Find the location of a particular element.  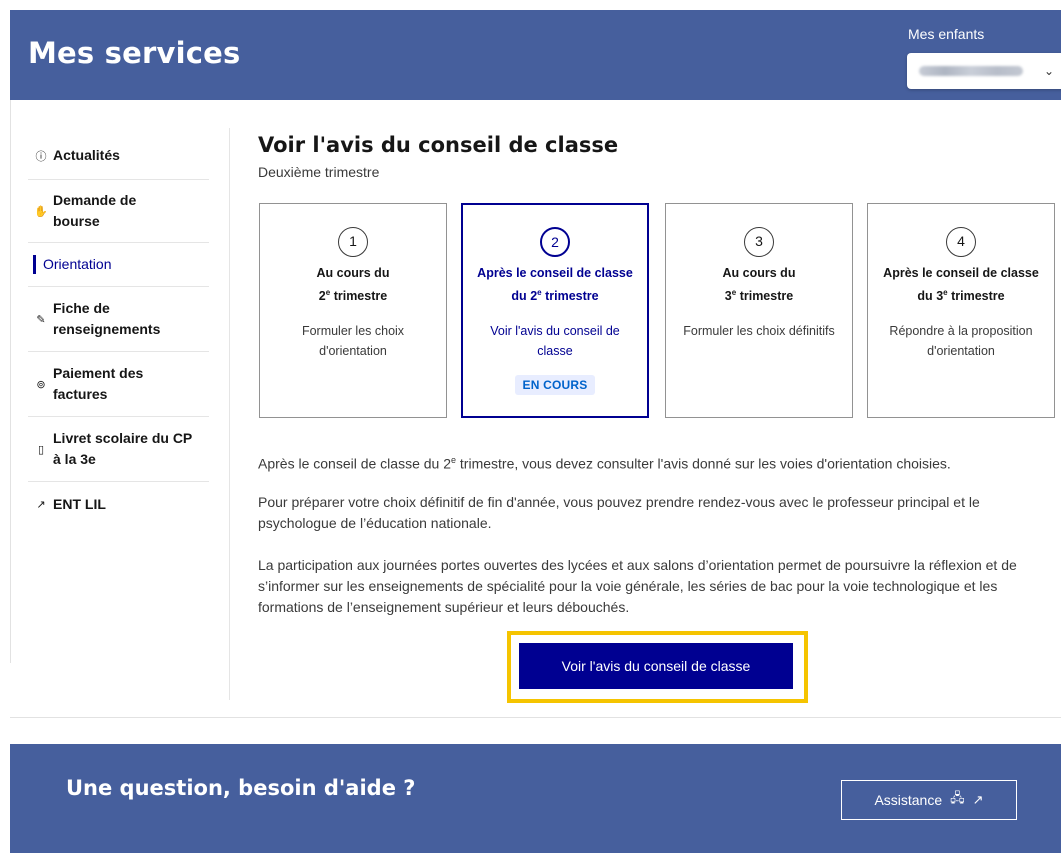

step-number: 3 is located at coordinates (759, 242).